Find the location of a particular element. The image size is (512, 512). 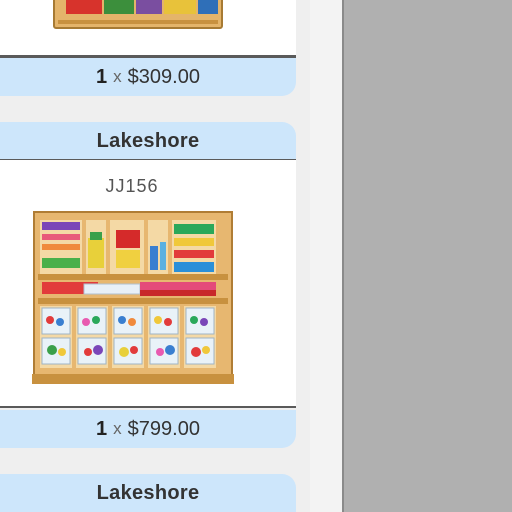

card-divider is located at coordinates (148, 407).